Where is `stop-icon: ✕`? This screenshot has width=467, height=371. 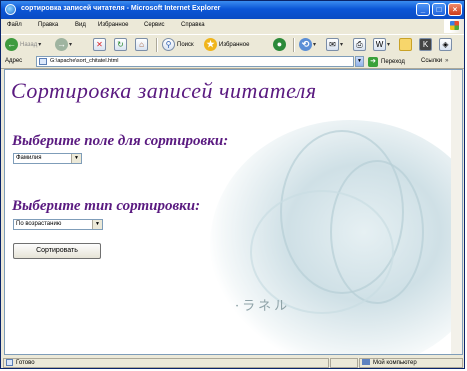
stop-icon: ✕ is located at coordinates (99, 44).